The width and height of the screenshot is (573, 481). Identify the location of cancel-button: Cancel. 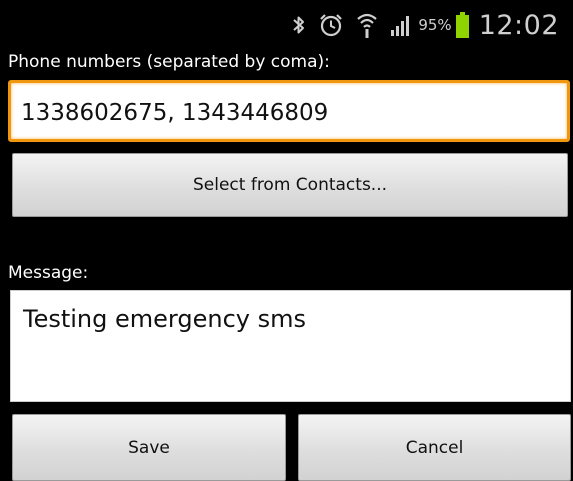
(434, 447).